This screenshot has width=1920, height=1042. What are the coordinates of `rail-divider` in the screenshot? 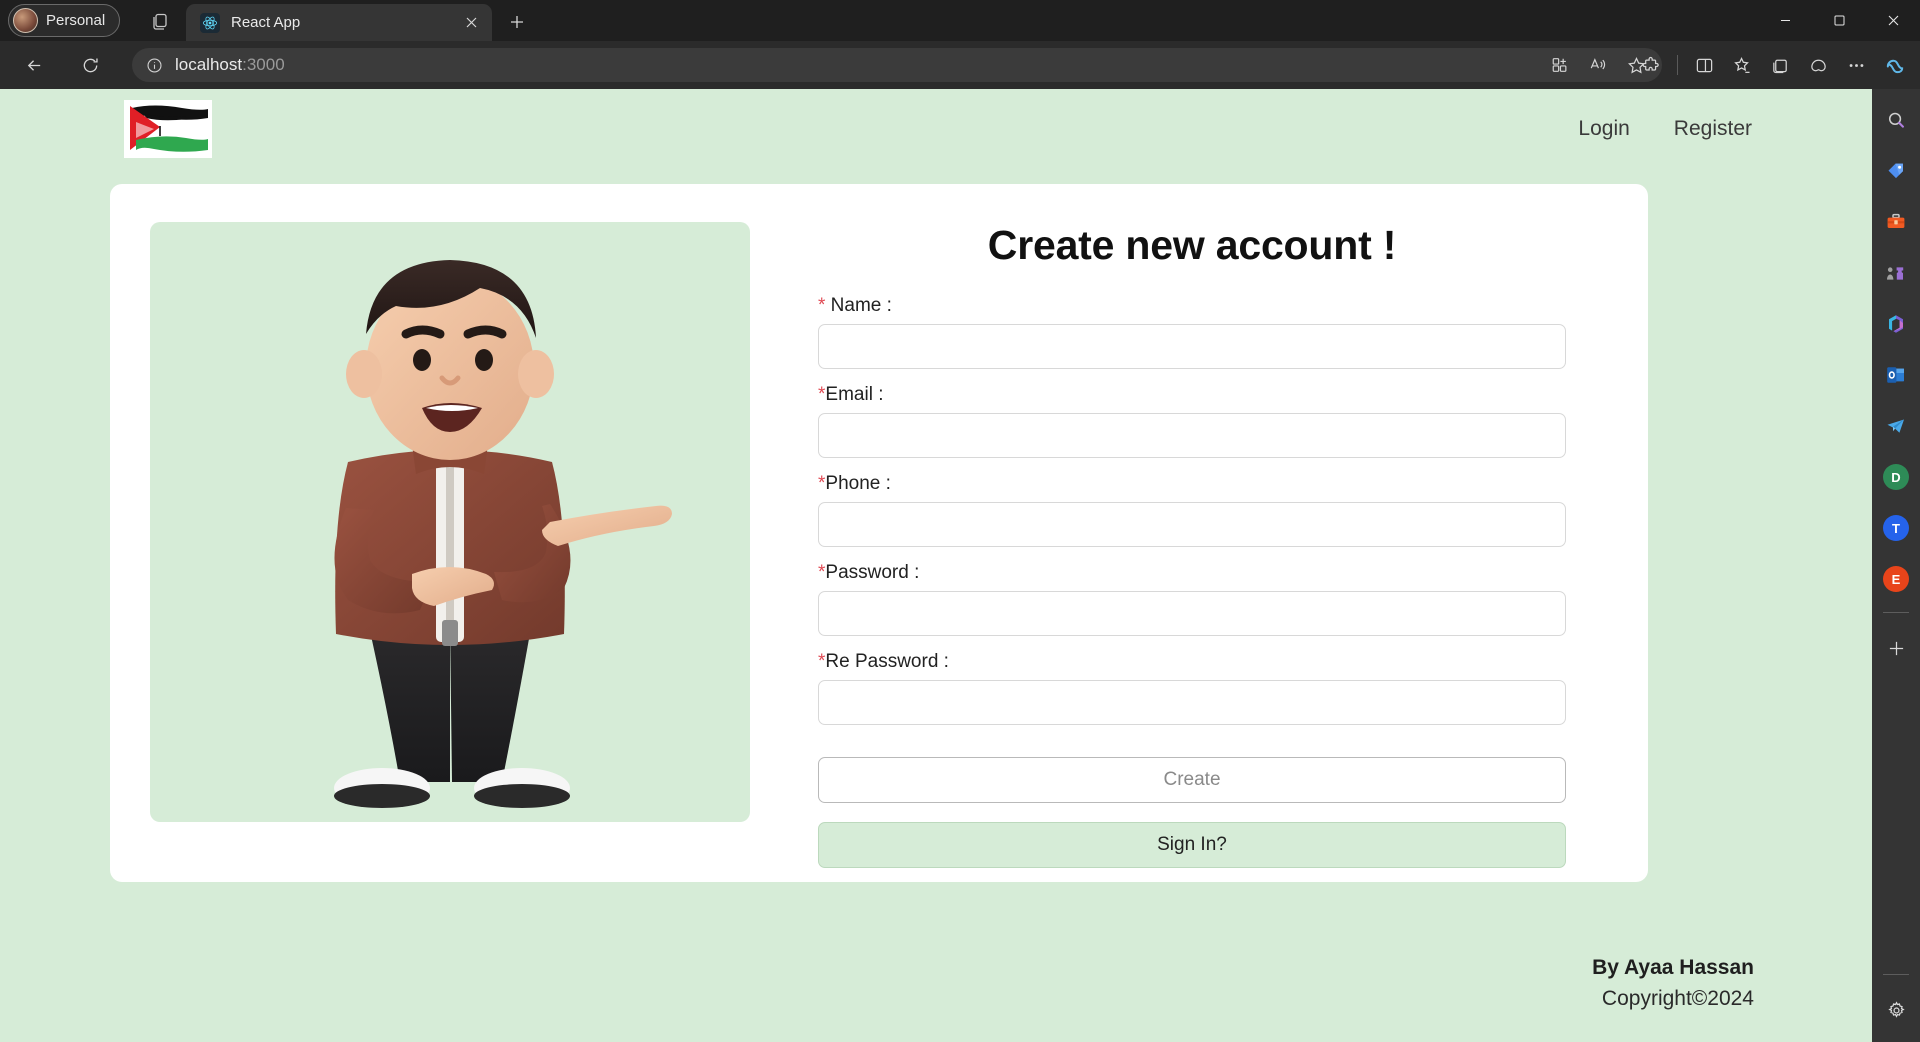 It's located at (1896, 612).